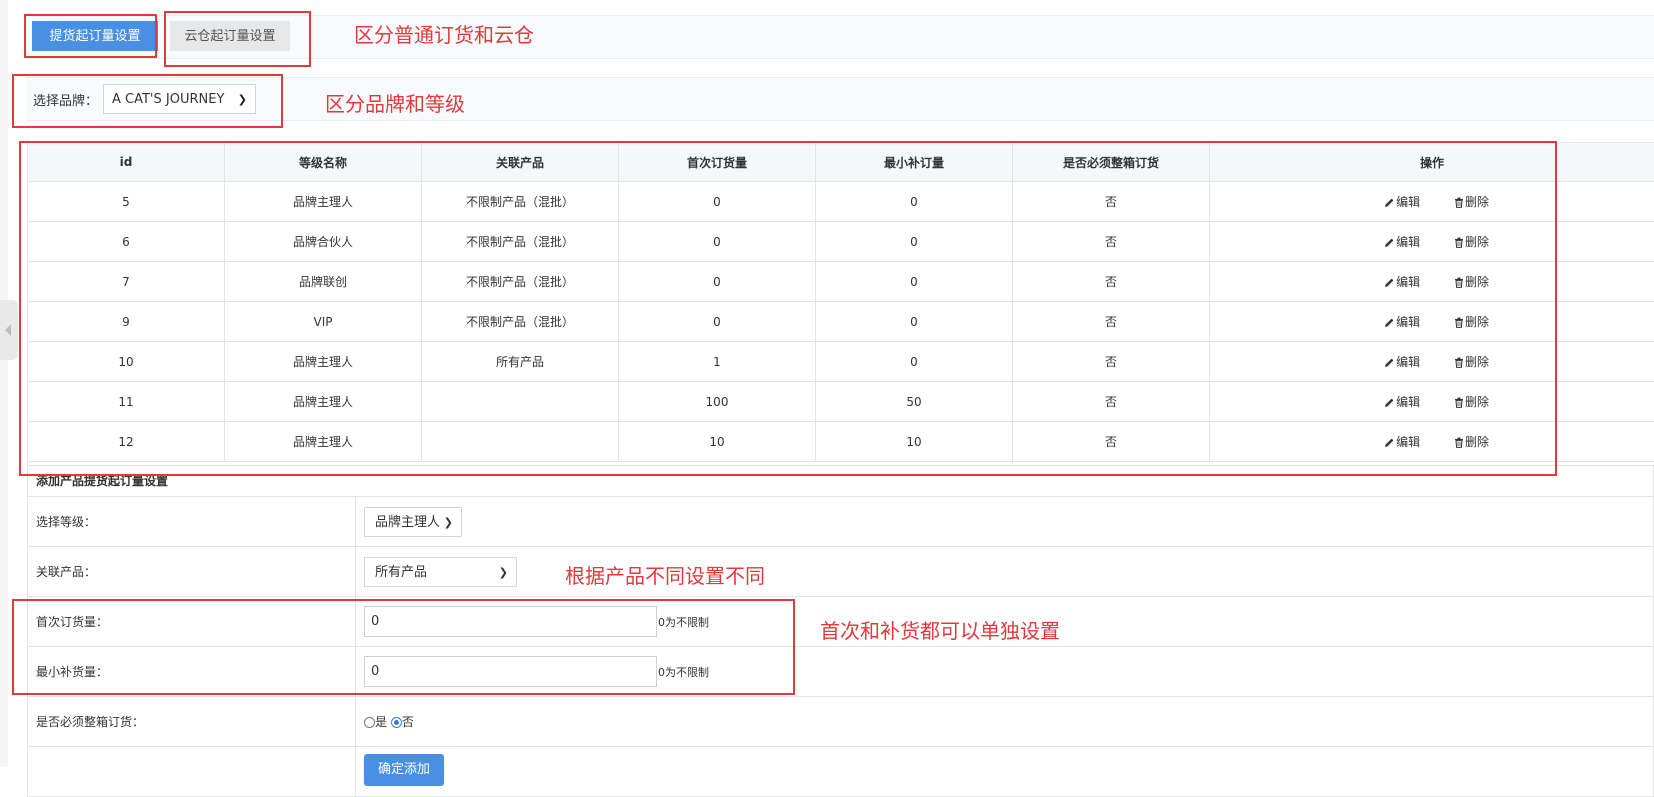 This screenshot has width=1654, height=797. What do you see at coordinates (395, 102) in the screenshot?
I see `annotation-brand-note: 区分品牌和等级` at bounding box center [395, 102].